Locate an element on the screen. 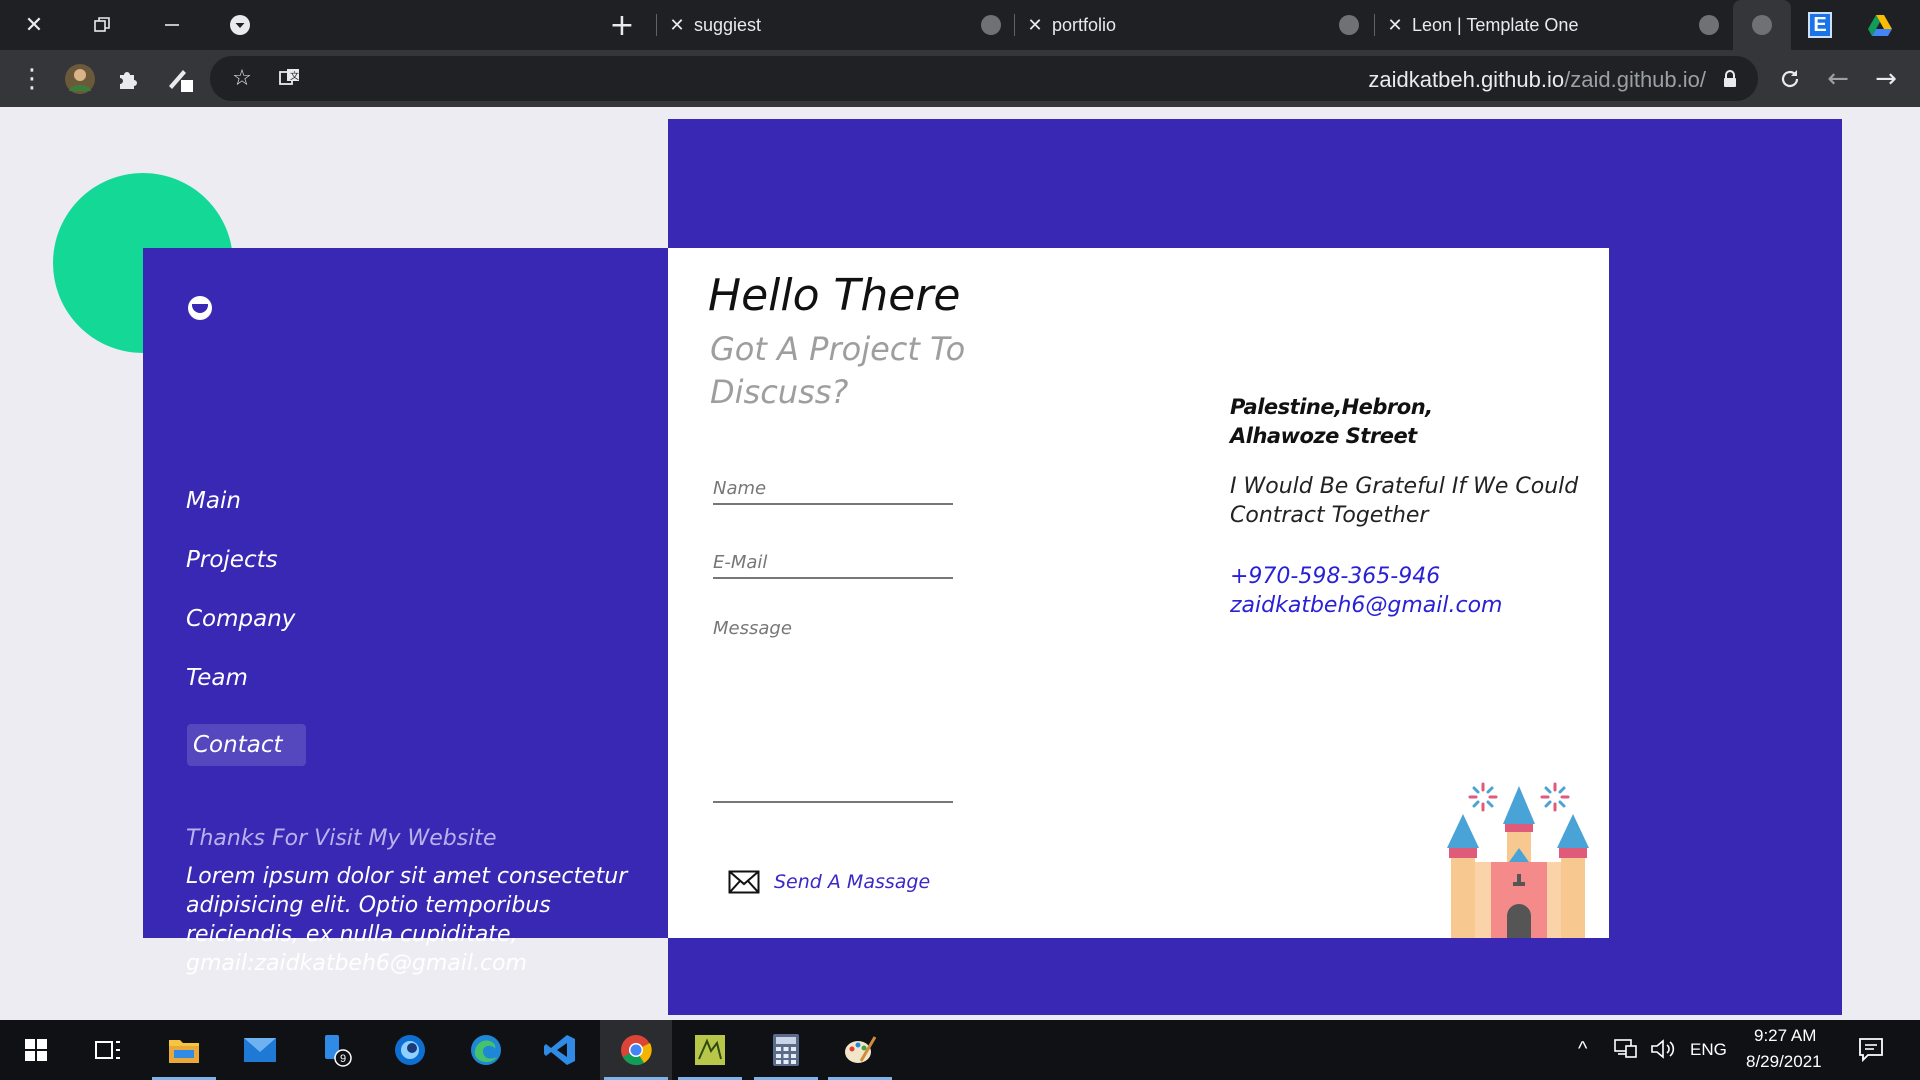 This screenshot has height=1080, width=1920. clock-time: 9:27 AM is located at coordinates (1785, 1036).